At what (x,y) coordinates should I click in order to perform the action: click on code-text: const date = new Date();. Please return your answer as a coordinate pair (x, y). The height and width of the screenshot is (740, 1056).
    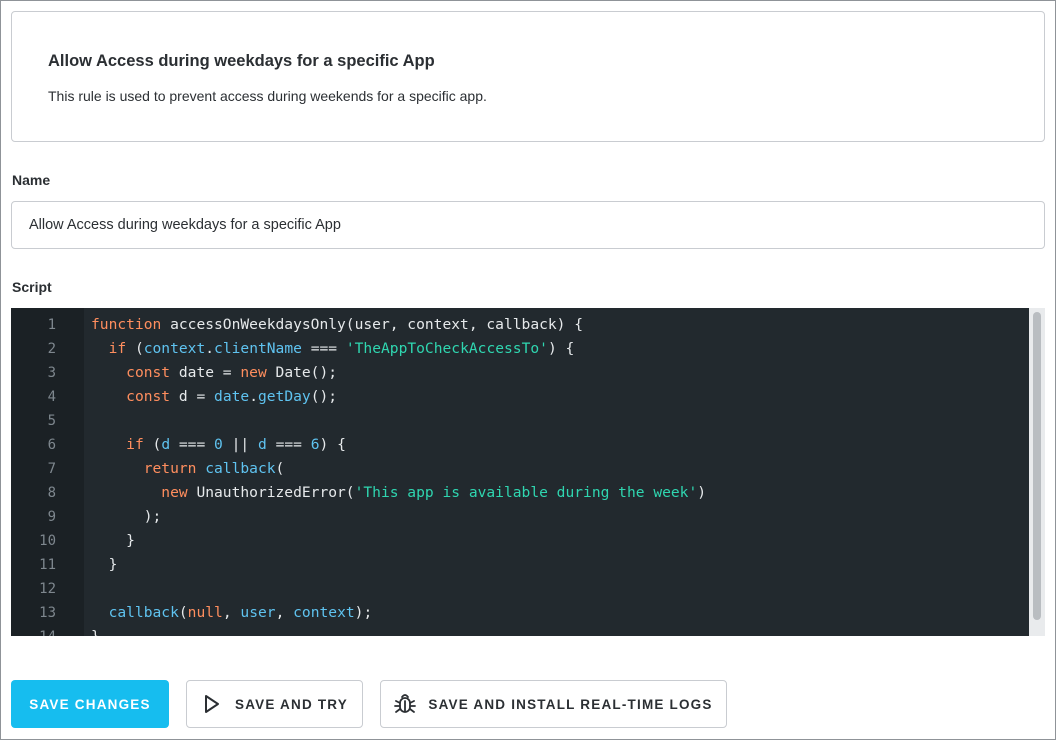
    Looking at the image, I should click on (214, 373).